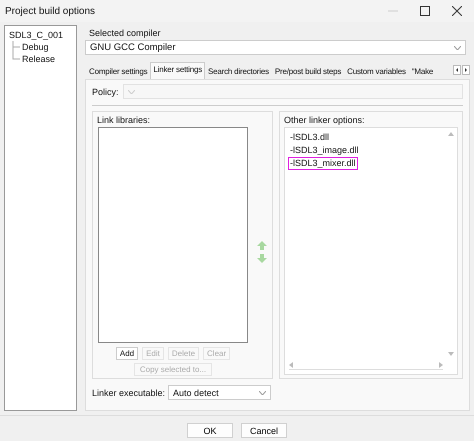 This screenshot has width=474, height=441. Describe the element at coordinates (262, 245) in the screenshot. I see `move-up-icon` at that location.